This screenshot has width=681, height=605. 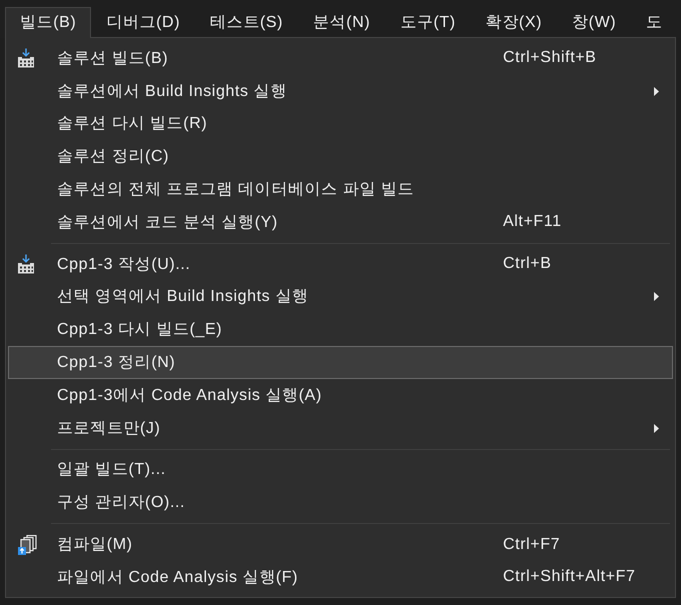 What do you see at coordinates (569, 577) in the screenshot?
I see `shortcut-text: Ctrl+Shift+Alt+F7` at bounding box center [569, 577].